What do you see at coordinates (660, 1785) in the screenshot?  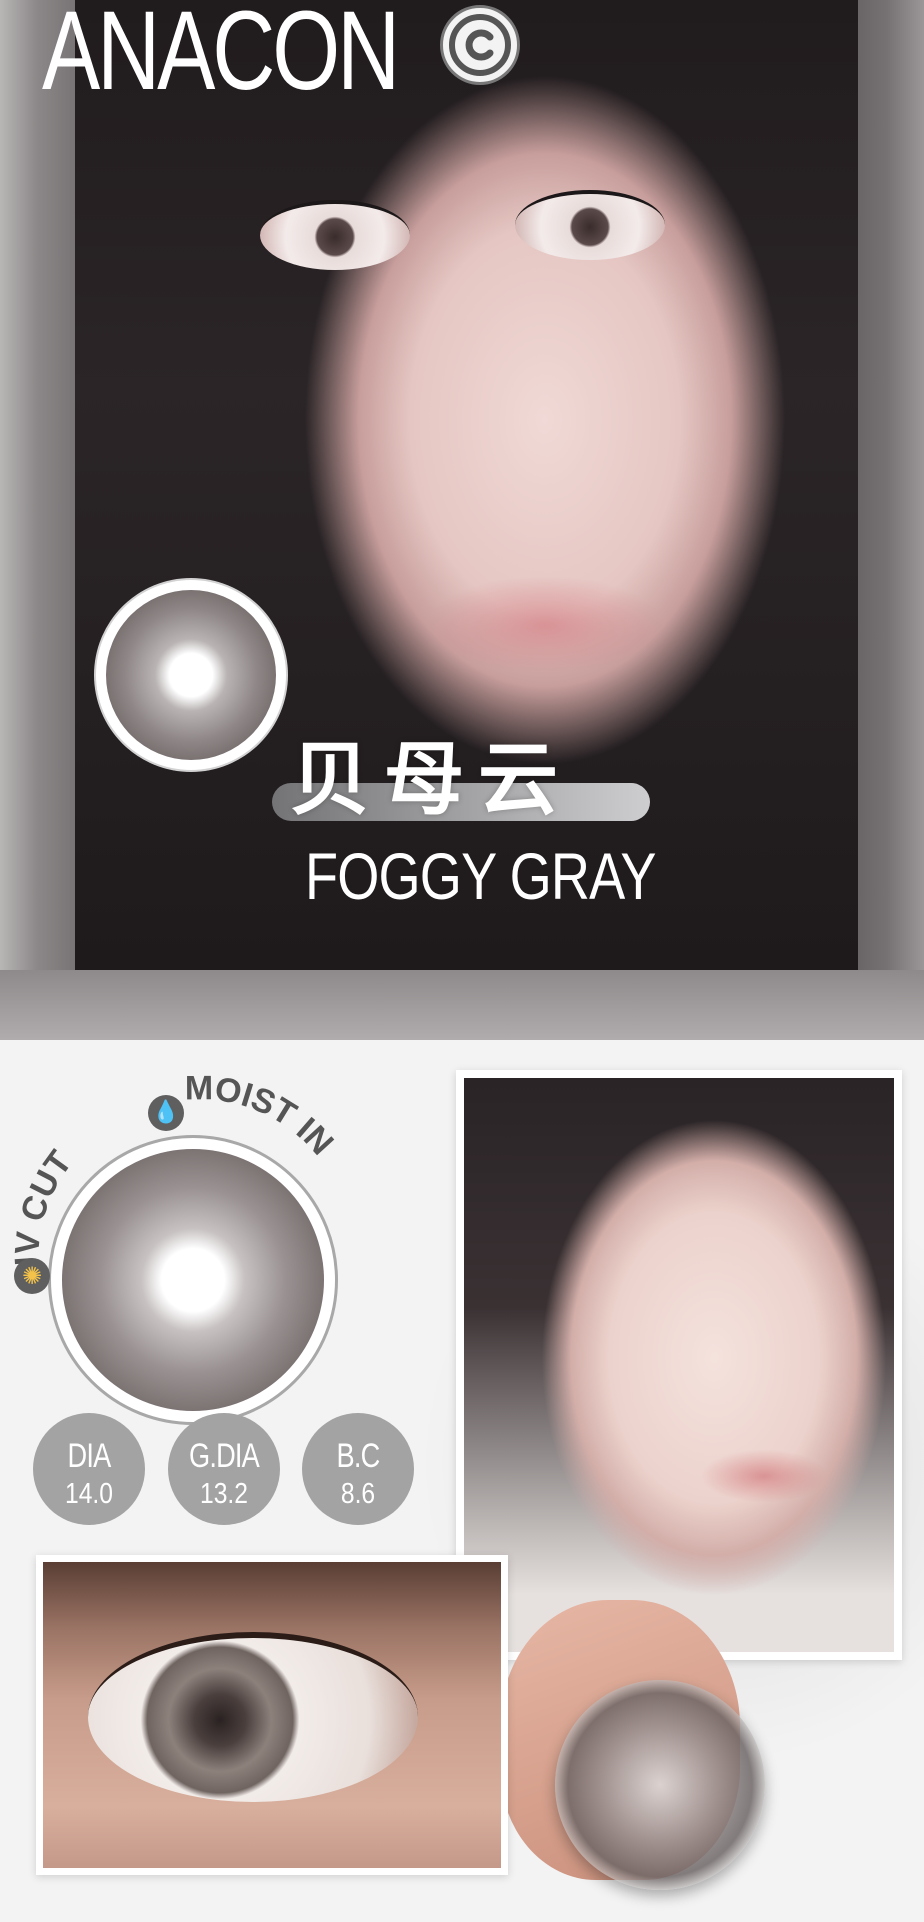 I see `lens-on-finger-image` at bounding box center [660, 1785].